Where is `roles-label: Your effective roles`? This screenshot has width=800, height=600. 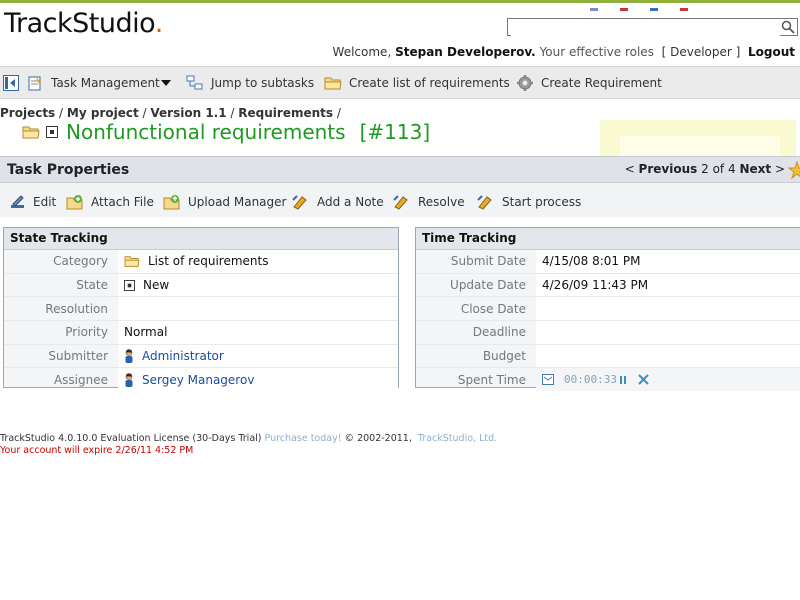
roles-label: Your effective roles is located at coordinates (596, 52).